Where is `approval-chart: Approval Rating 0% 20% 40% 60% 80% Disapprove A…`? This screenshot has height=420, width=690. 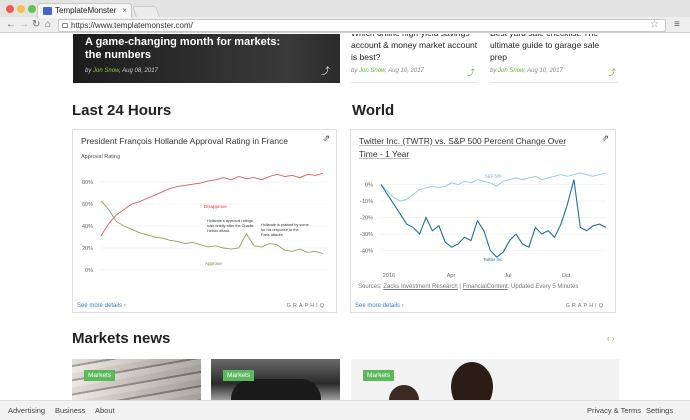
approval-chart: Approval Rating 0% 20% 40% 60% 80% Disapprove A… is located at coordinates (204, 214).